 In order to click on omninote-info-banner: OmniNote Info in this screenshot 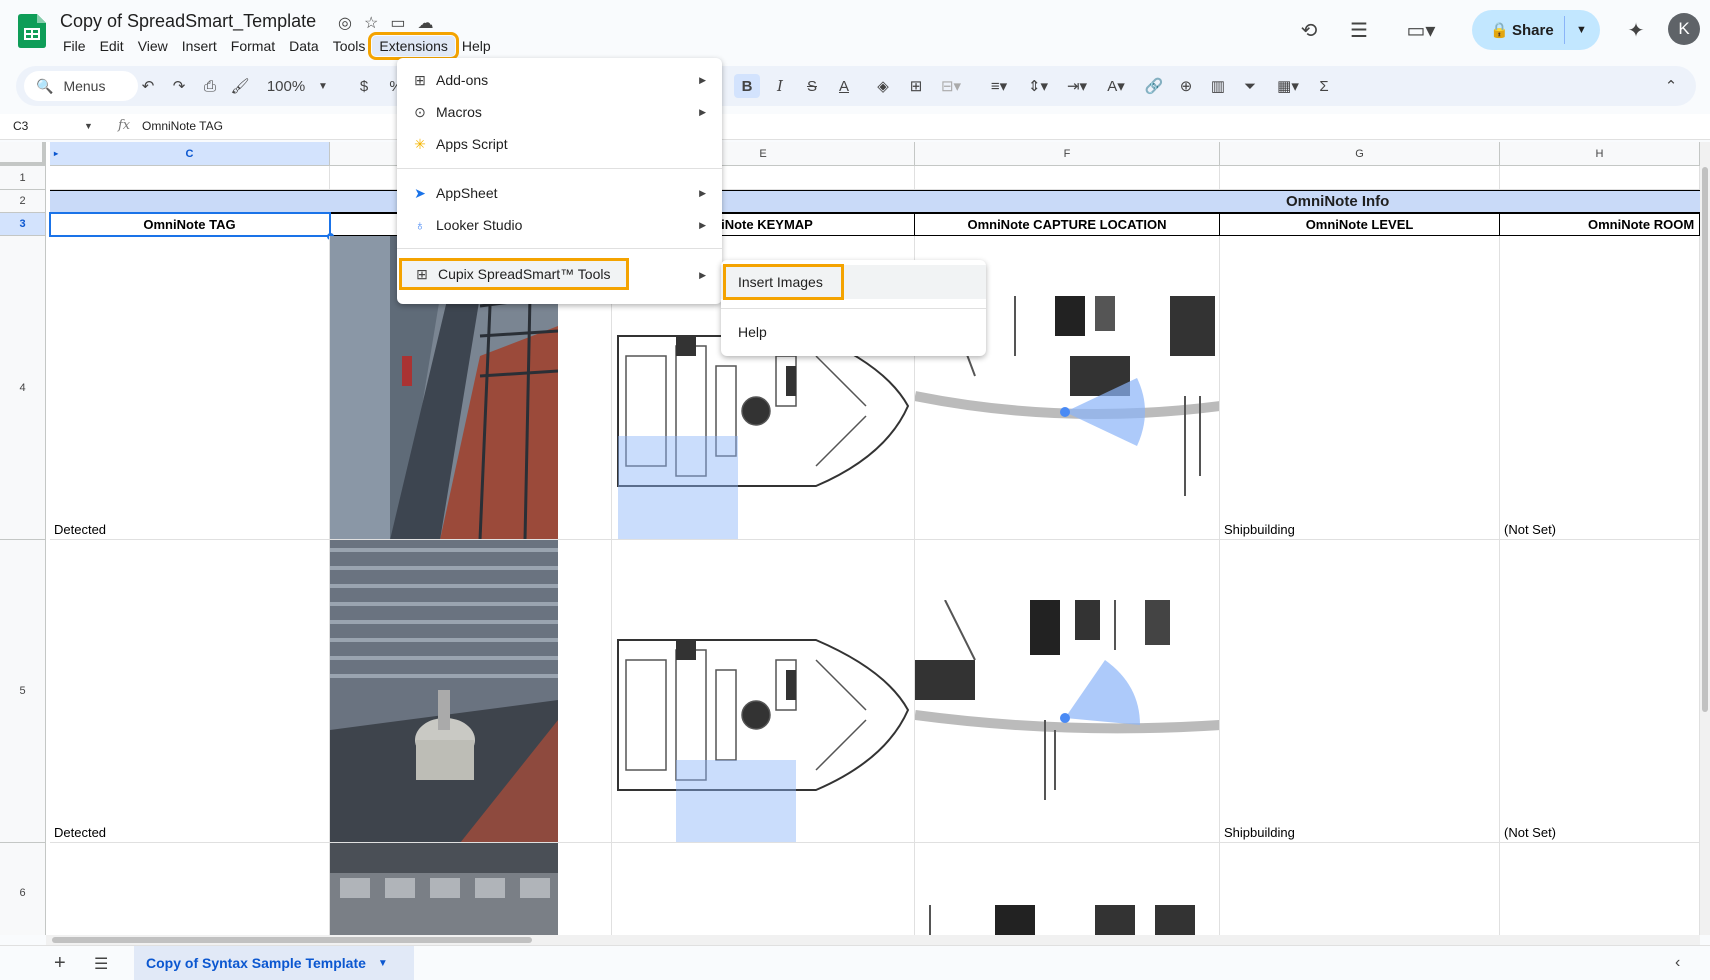, I will do `click(875, 201)`.